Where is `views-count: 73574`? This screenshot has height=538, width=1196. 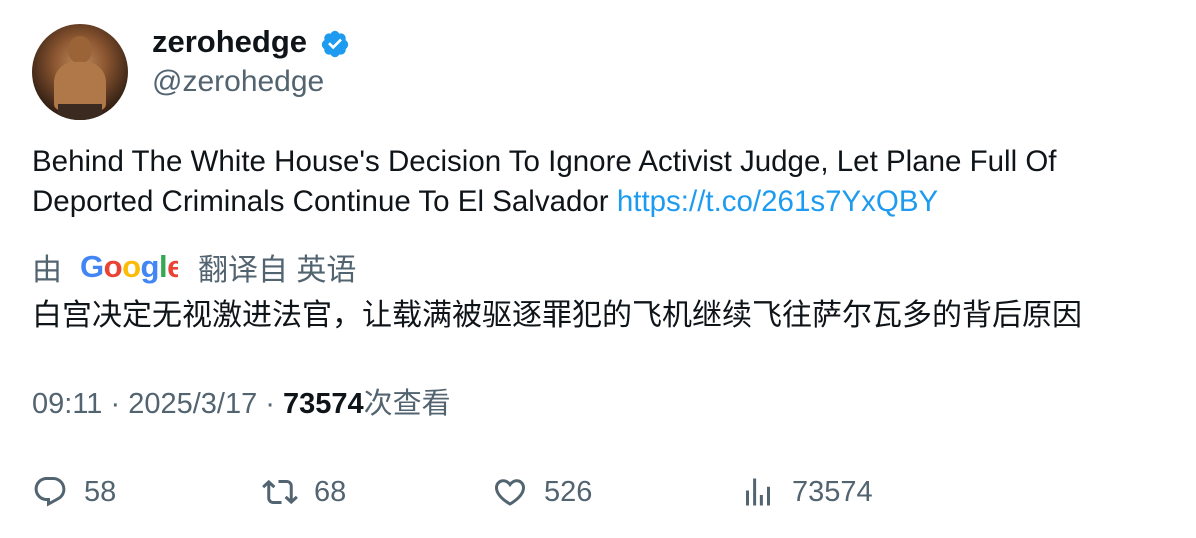 views-count: 73574 is located at coordinates (832, 491).